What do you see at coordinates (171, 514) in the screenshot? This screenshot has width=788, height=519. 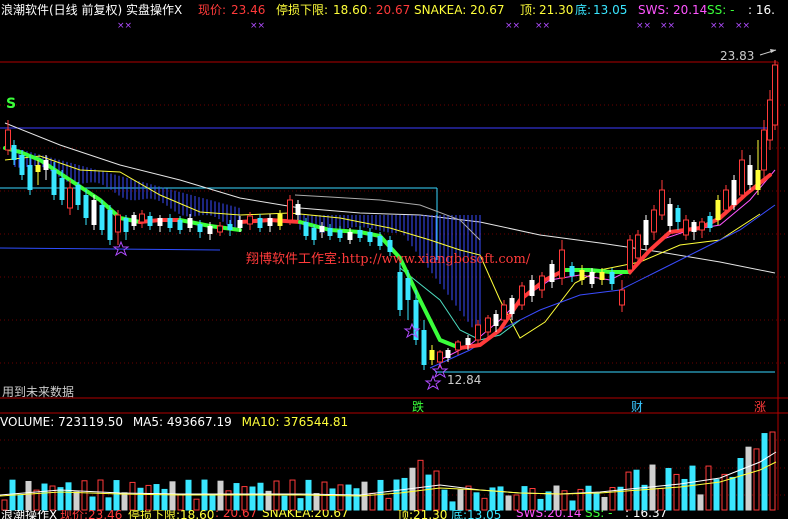 I see `footer-stop: 停损下限:18.60` at bounding box center [171, 514].